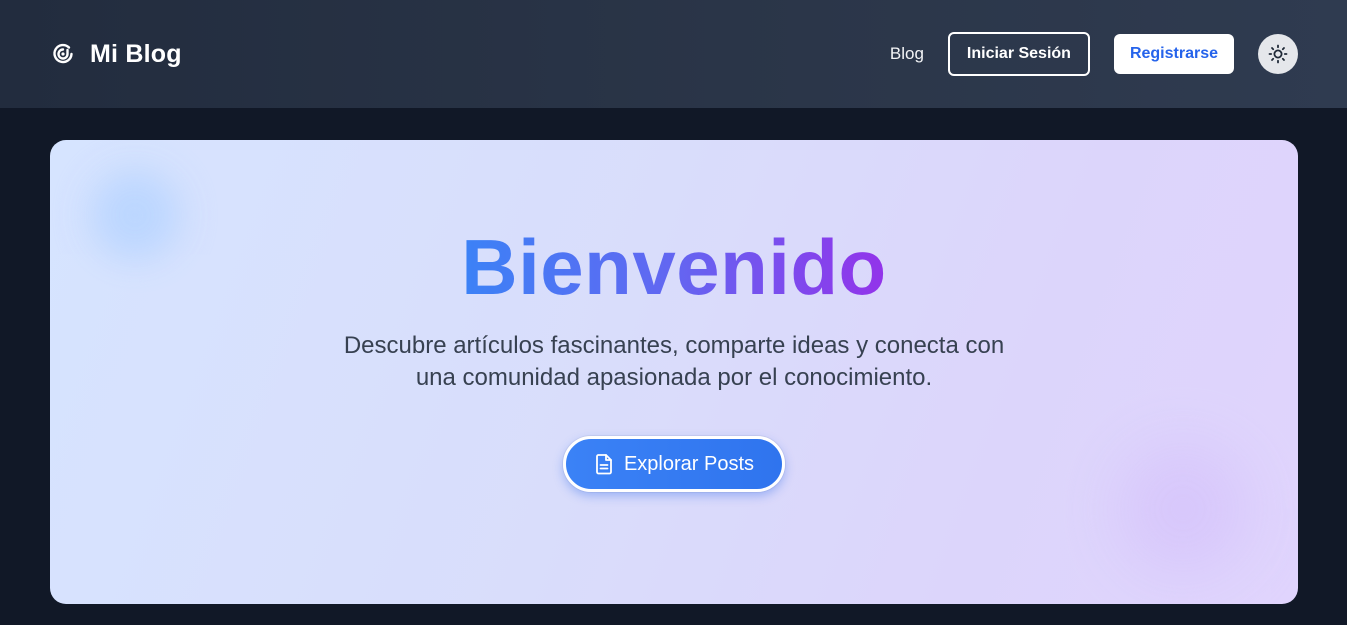 This screenshot has width=1347, height=625. I want to click on brand-link: Mi Blog, so click(116, 54).